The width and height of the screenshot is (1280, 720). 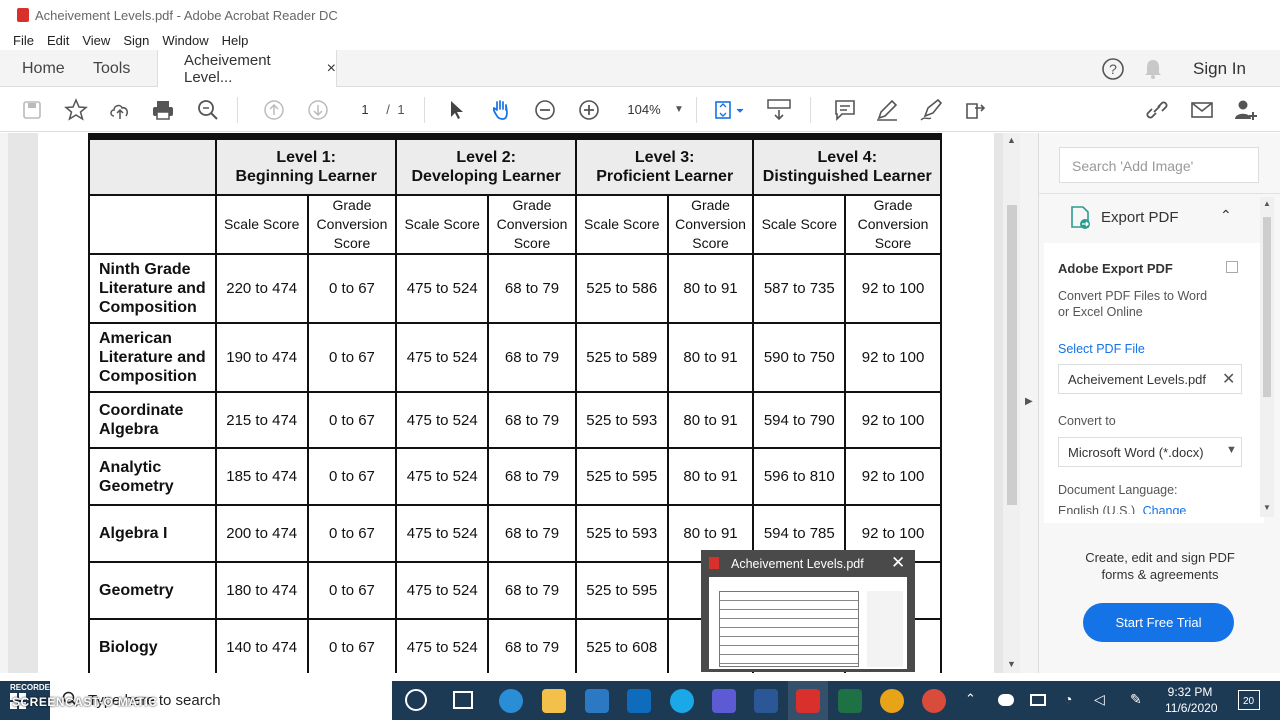 What do you see at coordinates (1159, 165) in the screenshot?
I see `tools-search-input: Search 'Add Image'` at bounding box center [1159, 165].